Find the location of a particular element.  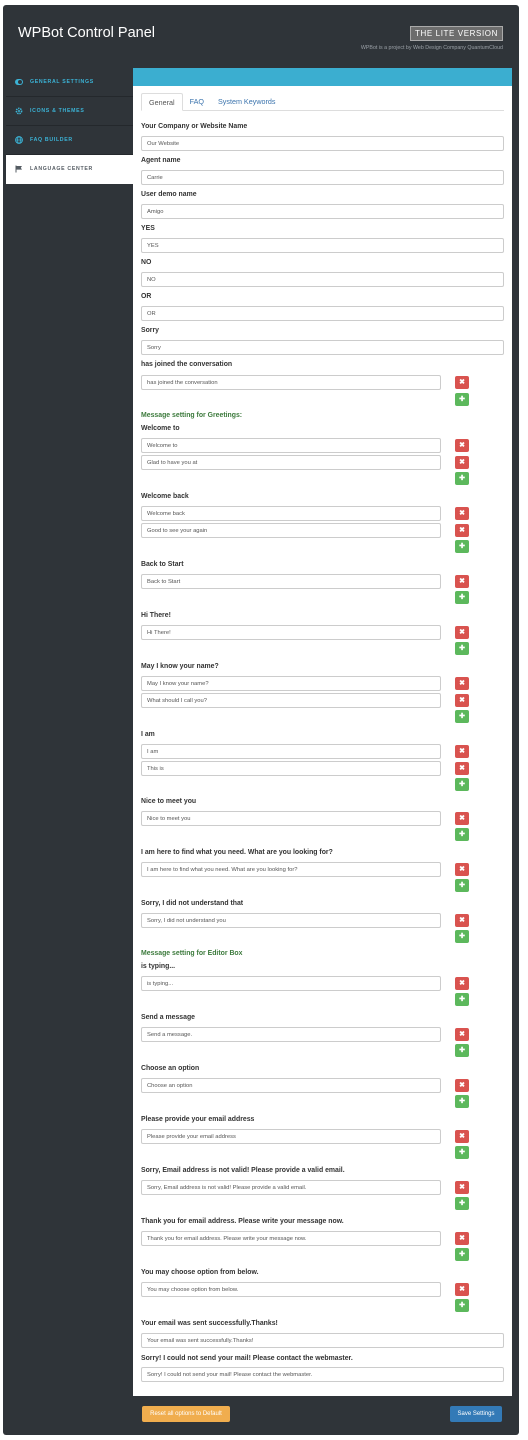

send-message-input is located at coordinates (291, 1034).